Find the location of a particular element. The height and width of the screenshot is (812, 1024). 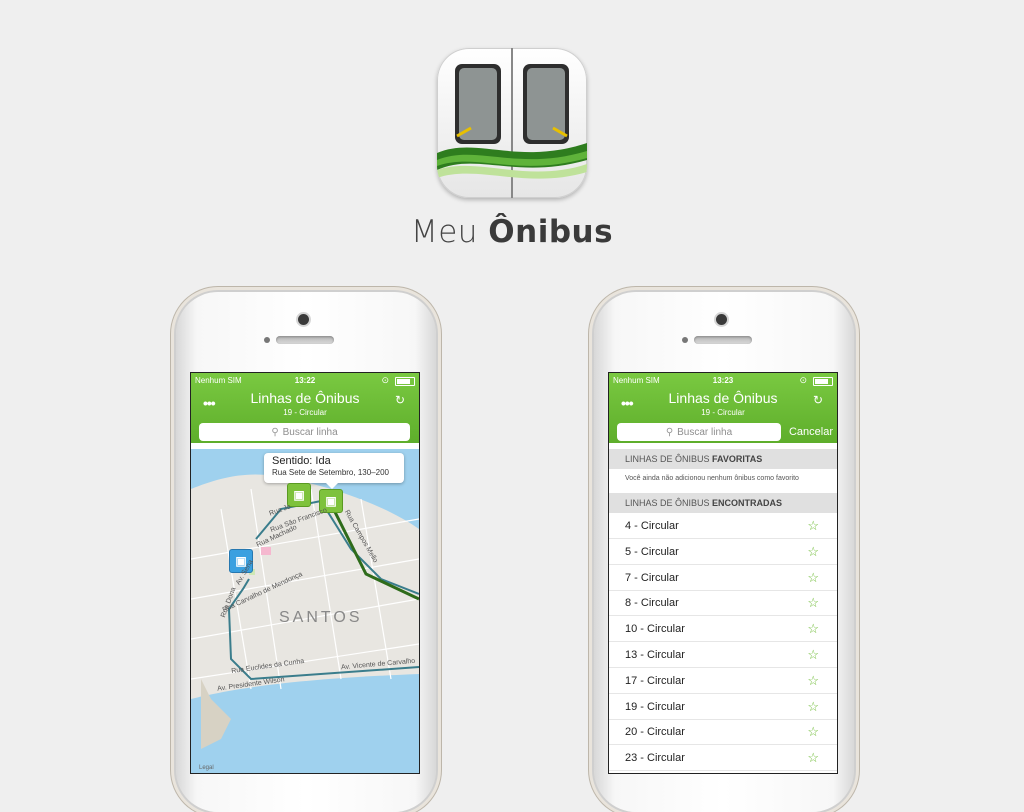

favorites-header: LINHAS DE ÔNIBUS FAVORITAS is located at coordinates (723, 459).